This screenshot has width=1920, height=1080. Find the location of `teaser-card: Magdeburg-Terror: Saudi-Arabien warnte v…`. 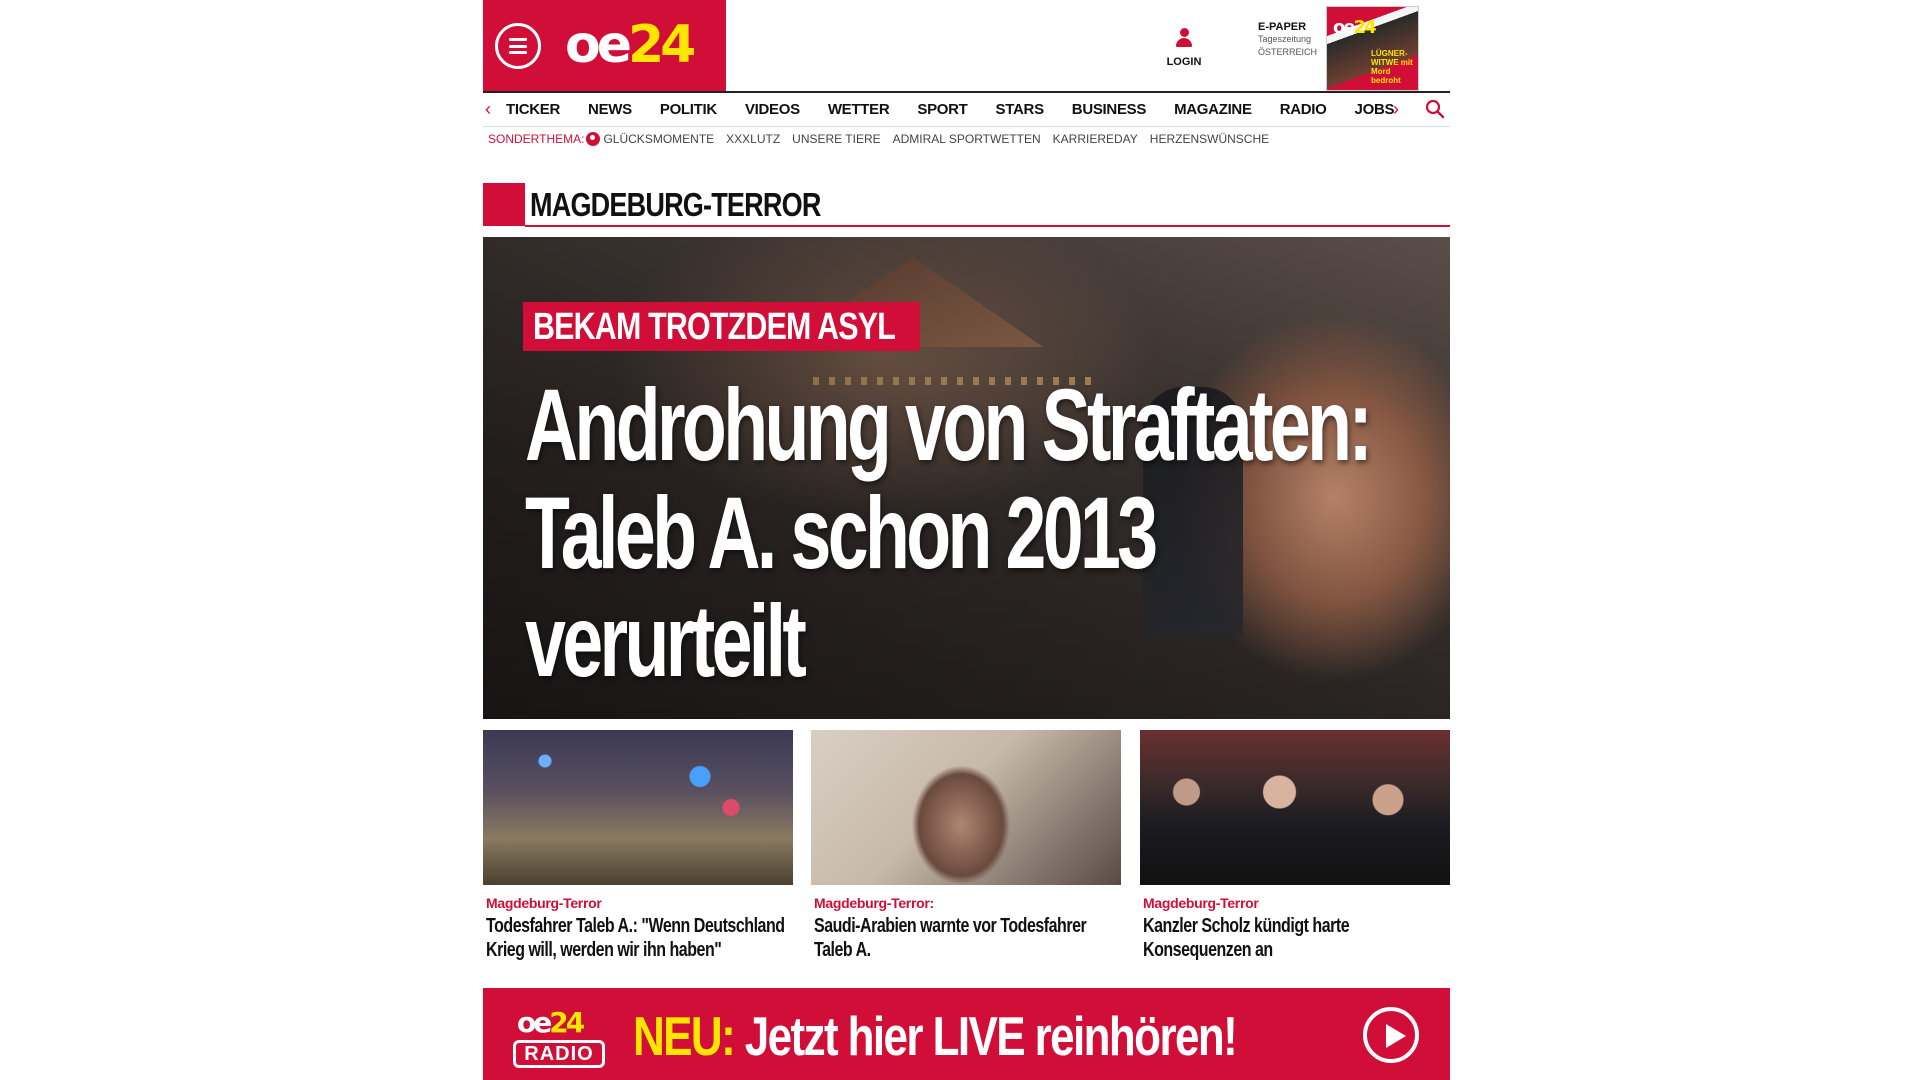

teaser-card: Magdeburg-Terror: Saudi-Arabien warnte v… is located at coordinates (966, 846).